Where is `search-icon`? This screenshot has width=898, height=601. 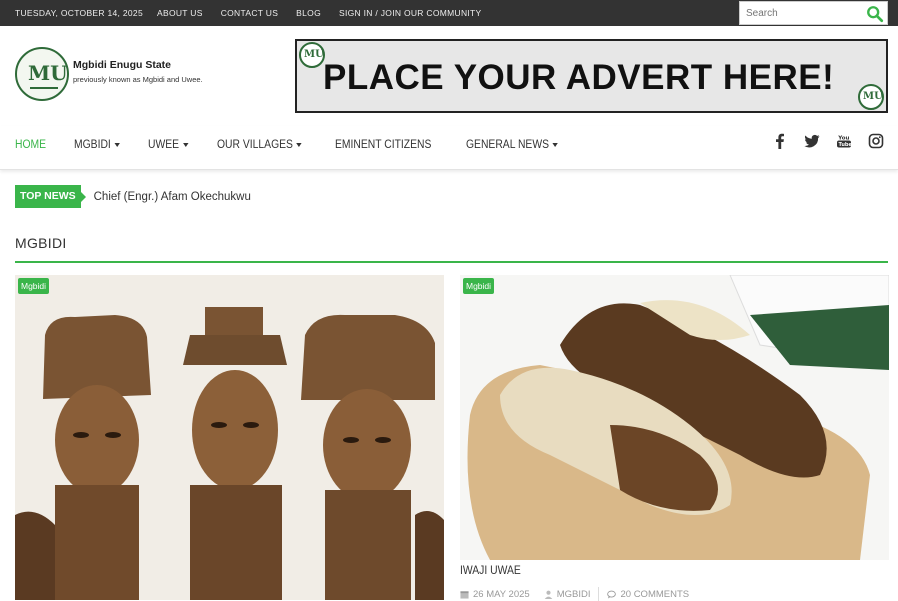
search-icon is located at coordinates (875, 14).